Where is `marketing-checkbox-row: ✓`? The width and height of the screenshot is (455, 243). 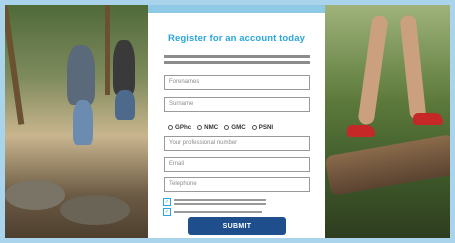 marketing-checkbox-row: ✓ is located at coordinates (212, 212).